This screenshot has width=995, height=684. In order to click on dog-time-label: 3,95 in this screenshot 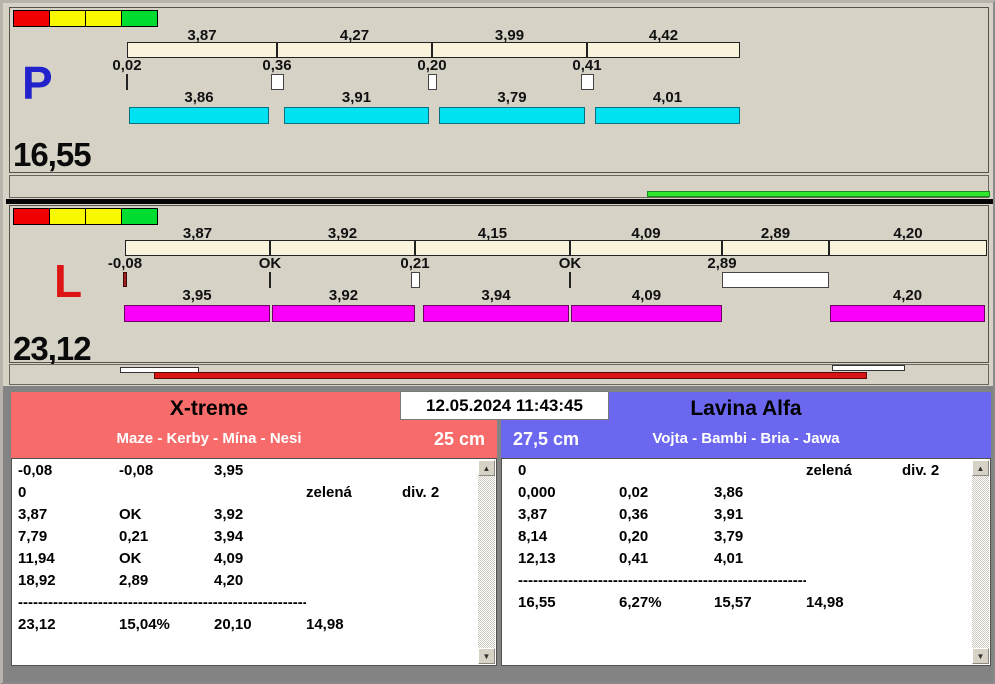, I will do `click(197, 295)`.